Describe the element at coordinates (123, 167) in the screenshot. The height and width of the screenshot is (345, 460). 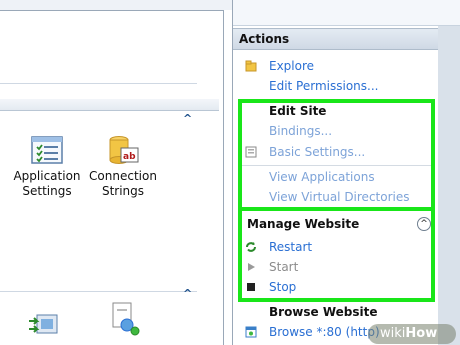
I see `connection-strings-feature: ab Connection Strings` at that location.